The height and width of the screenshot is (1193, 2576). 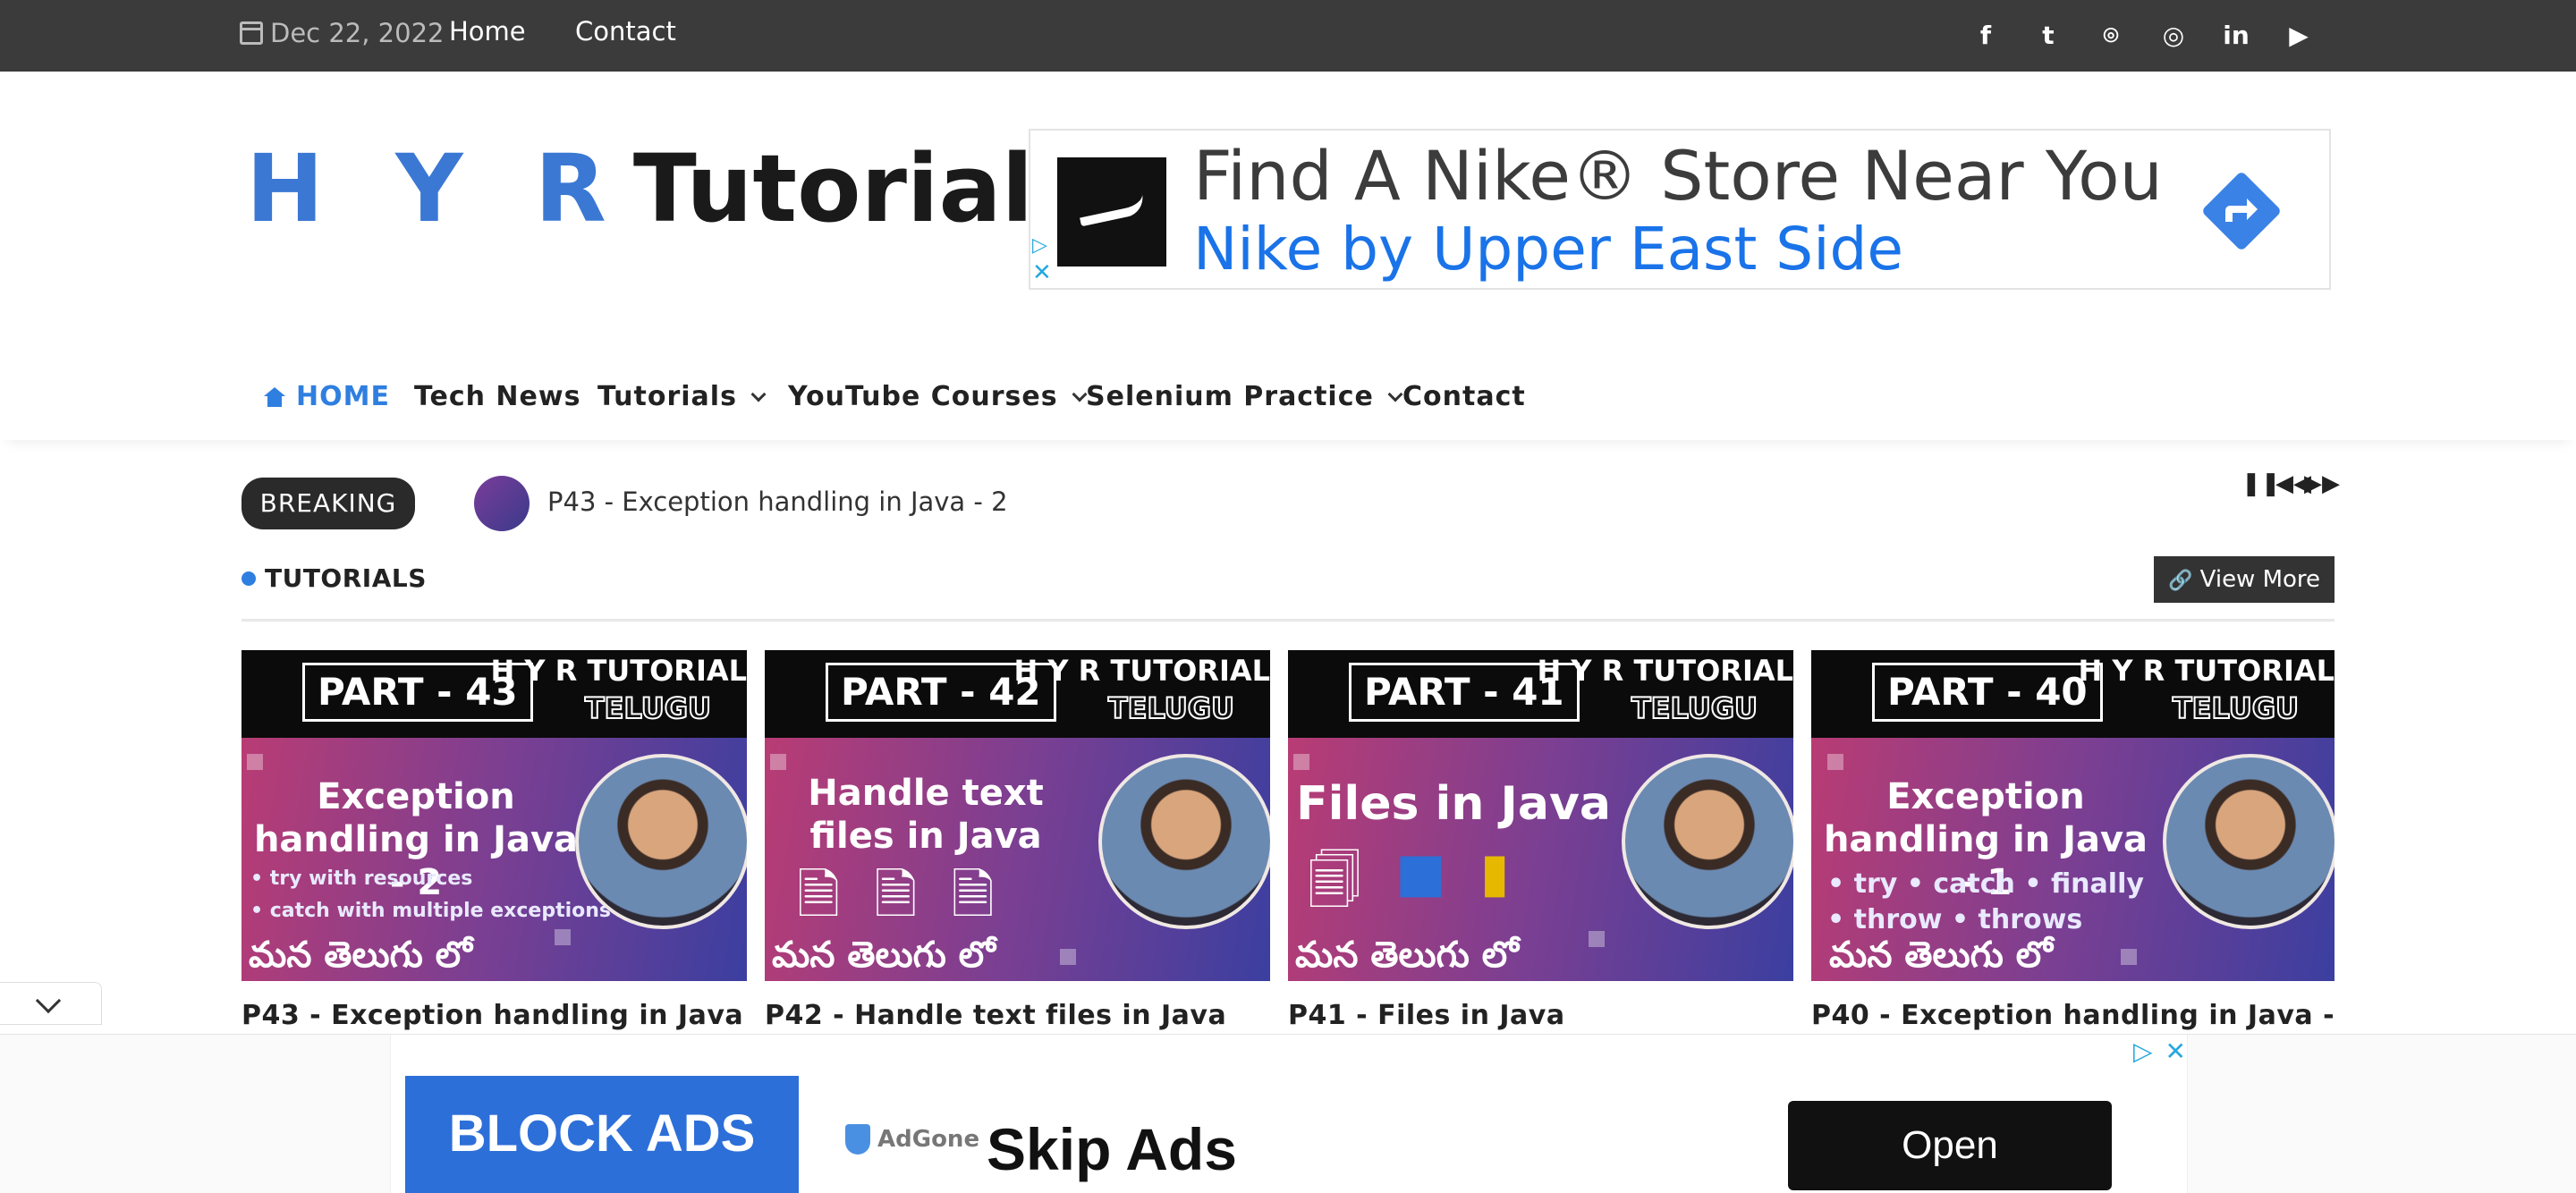 I want to click on twitter-icon: t, so click(x=2048, y=36).